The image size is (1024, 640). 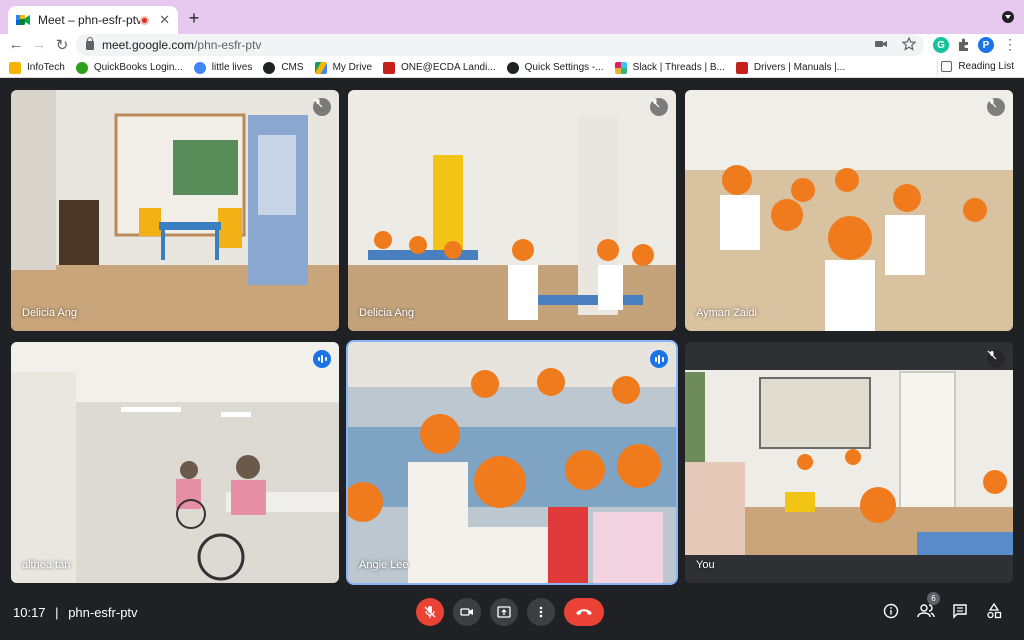 I want to click on meeting-controls-bar: 10:17 | phn-esfr-ptv, so click(x=512, y=614).